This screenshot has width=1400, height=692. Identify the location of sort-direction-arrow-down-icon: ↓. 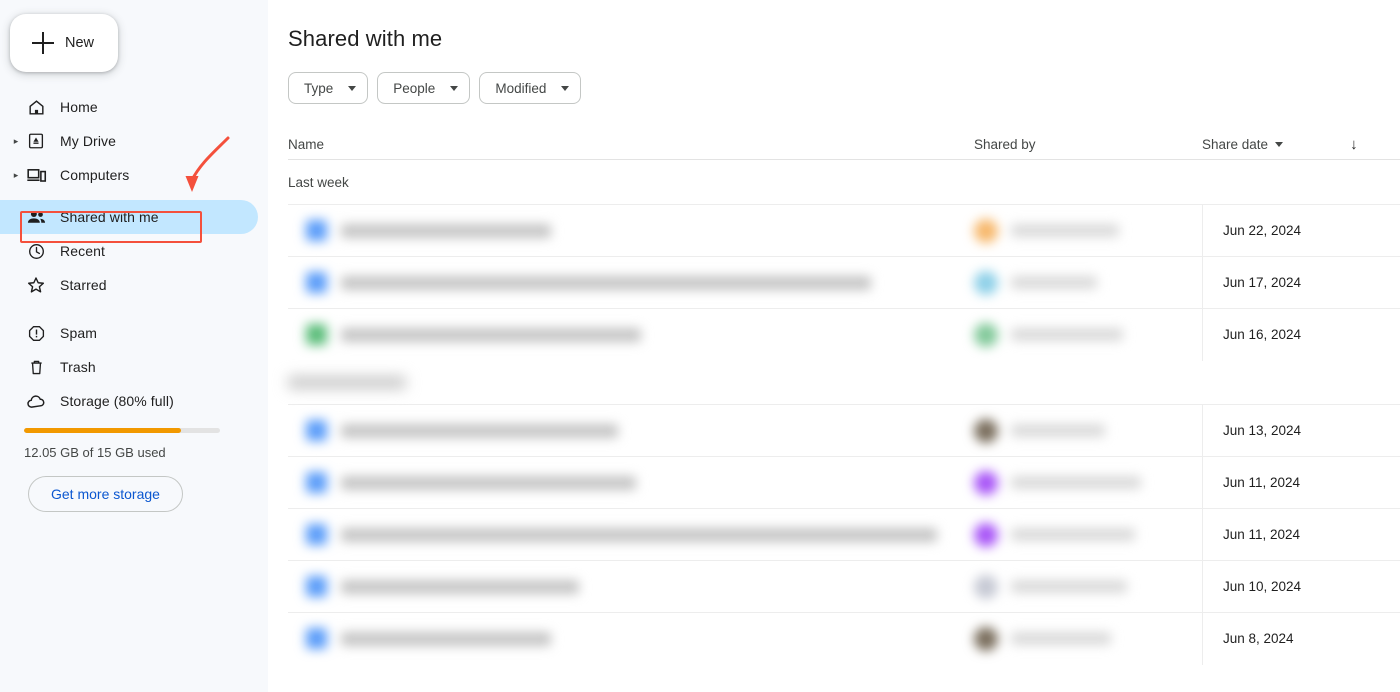
(1354, 144).